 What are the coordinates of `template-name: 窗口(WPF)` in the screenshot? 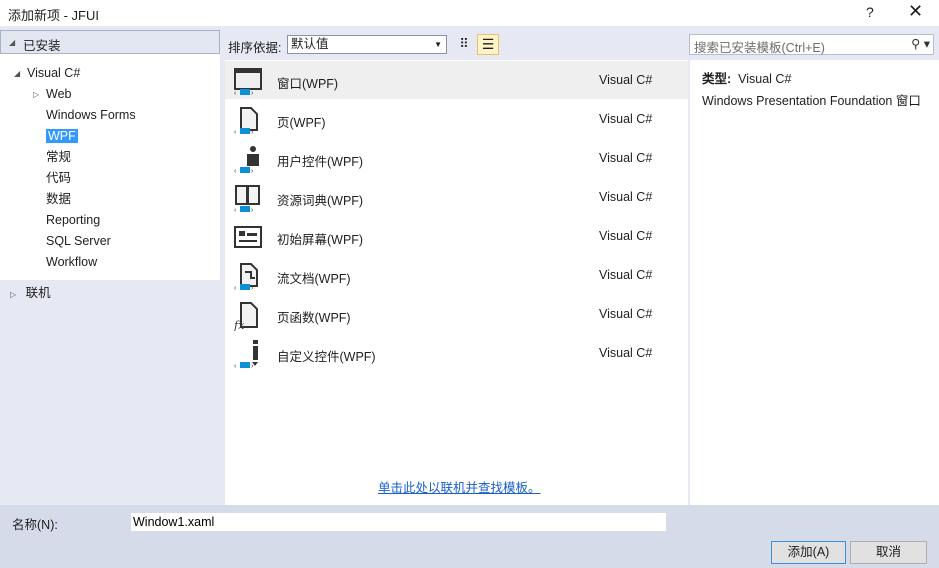 It's located at (308, 84).